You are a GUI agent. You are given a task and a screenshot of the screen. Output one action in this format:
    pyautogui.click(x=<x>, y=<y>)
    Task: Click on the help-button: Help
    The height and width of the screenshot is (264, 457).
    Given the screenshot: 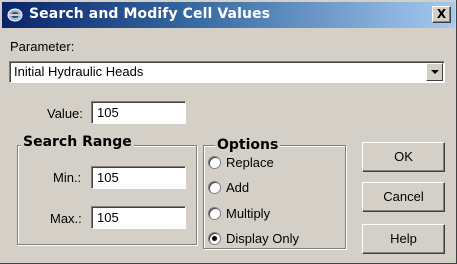 What is the action you would take?
    pyautogui.click(x=403, y=239)
    